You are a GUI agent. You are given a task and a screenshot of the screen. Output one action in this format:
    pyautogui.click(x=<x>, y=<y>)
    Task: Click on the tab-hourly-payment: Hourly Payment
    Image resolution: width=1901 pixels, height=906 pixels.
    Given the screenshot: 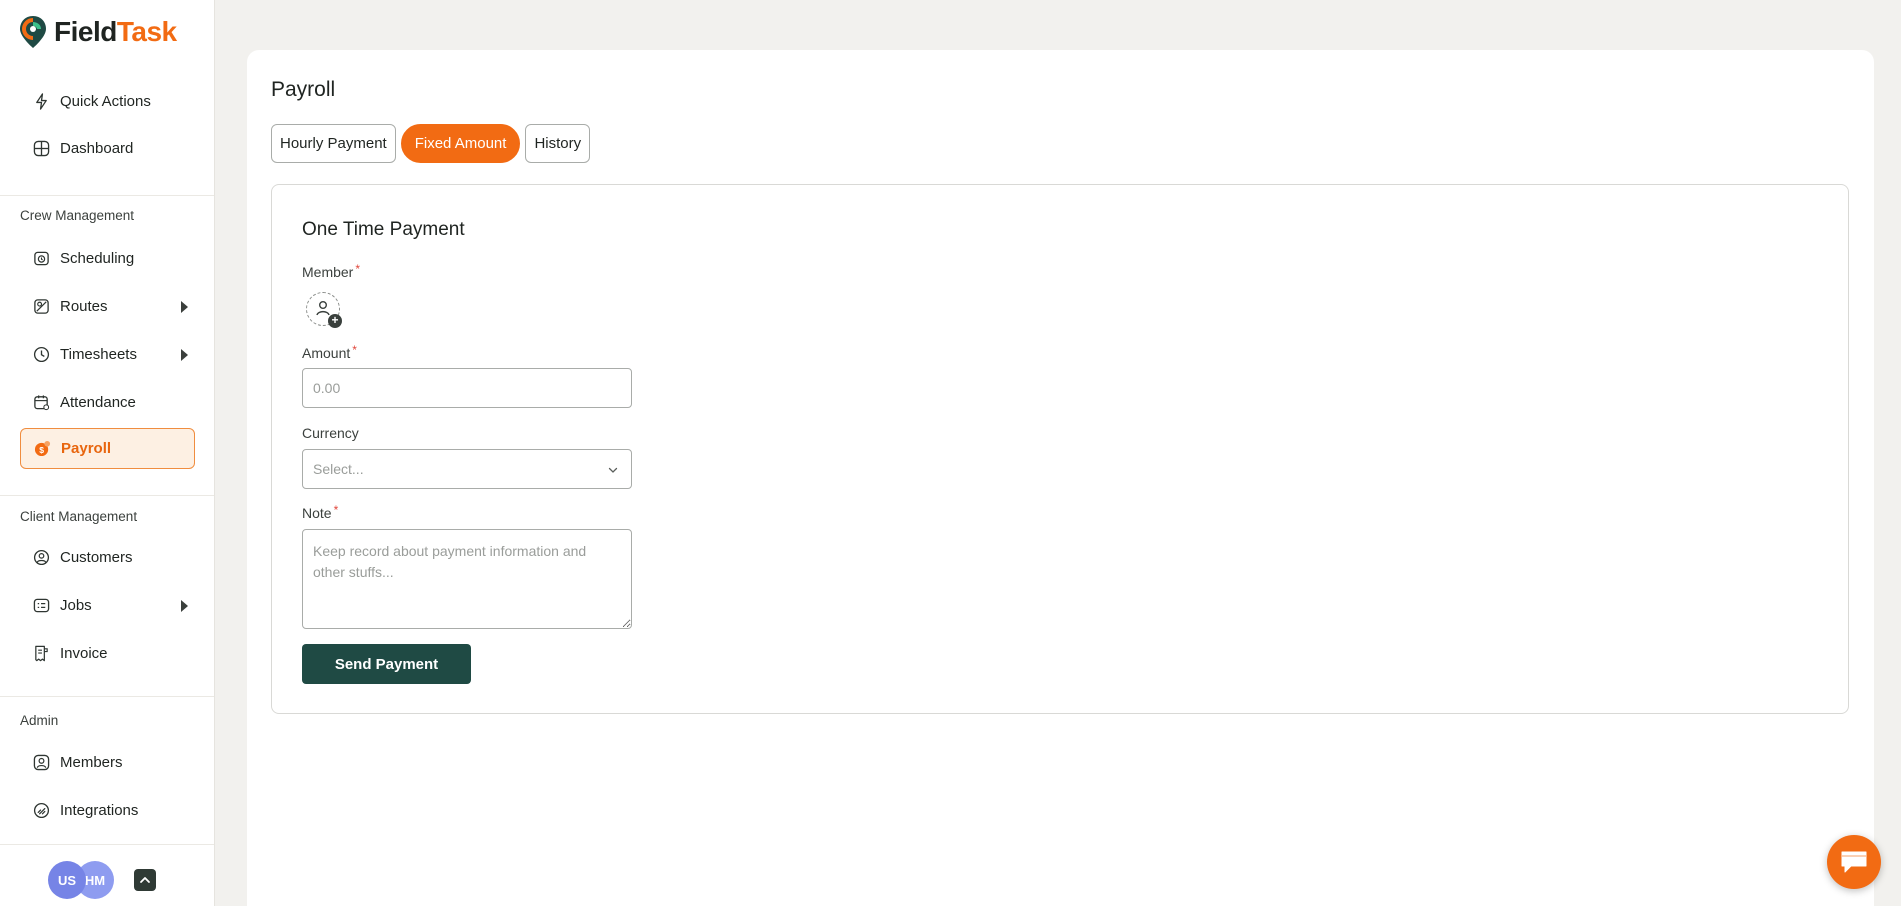 What is the action you would take?
    pyautogui.click(x=333, y=143)
    